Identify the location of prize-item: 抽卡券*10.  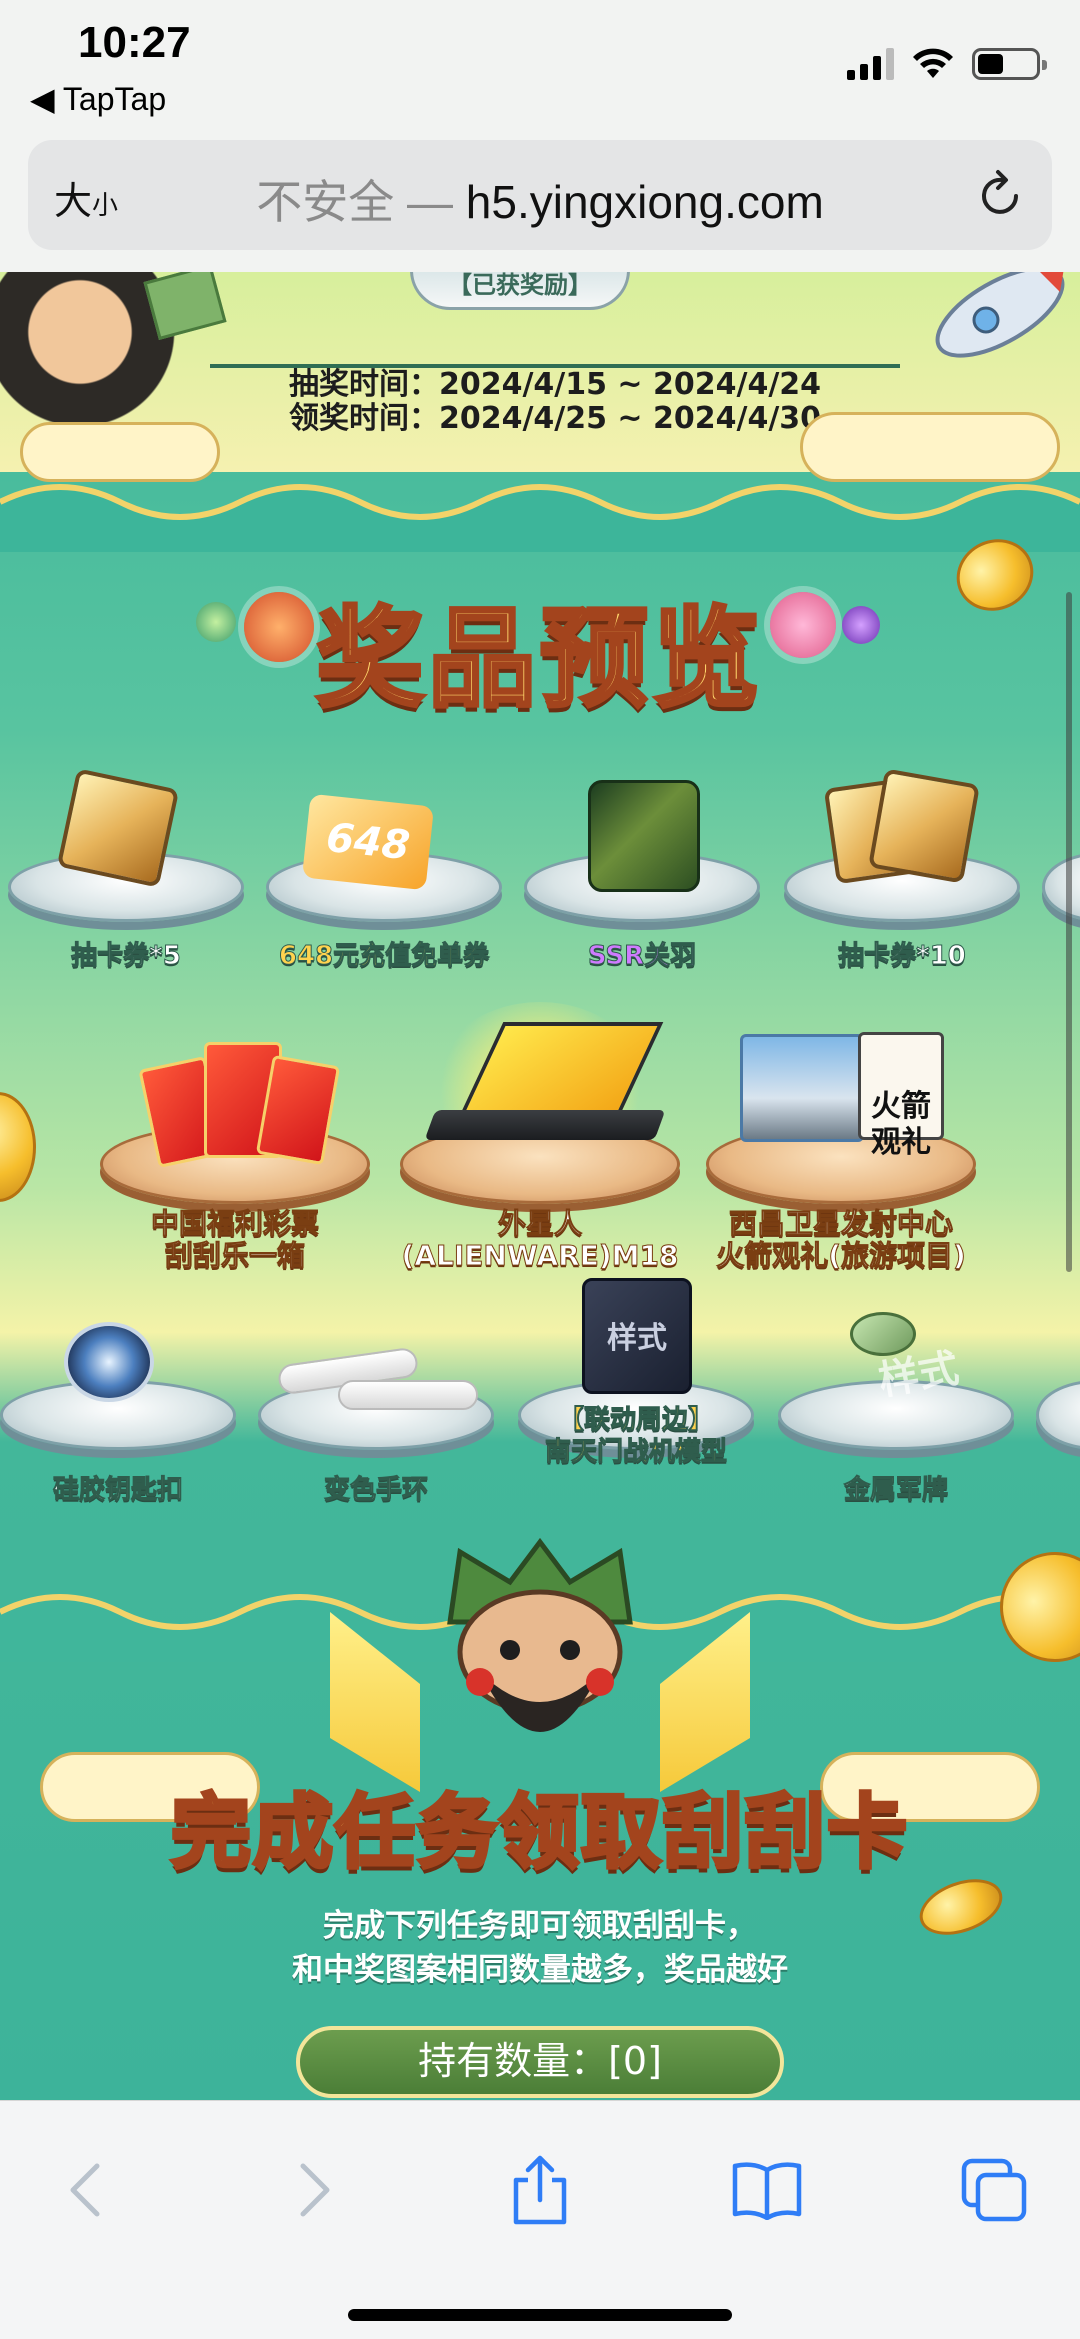
(902, 870).